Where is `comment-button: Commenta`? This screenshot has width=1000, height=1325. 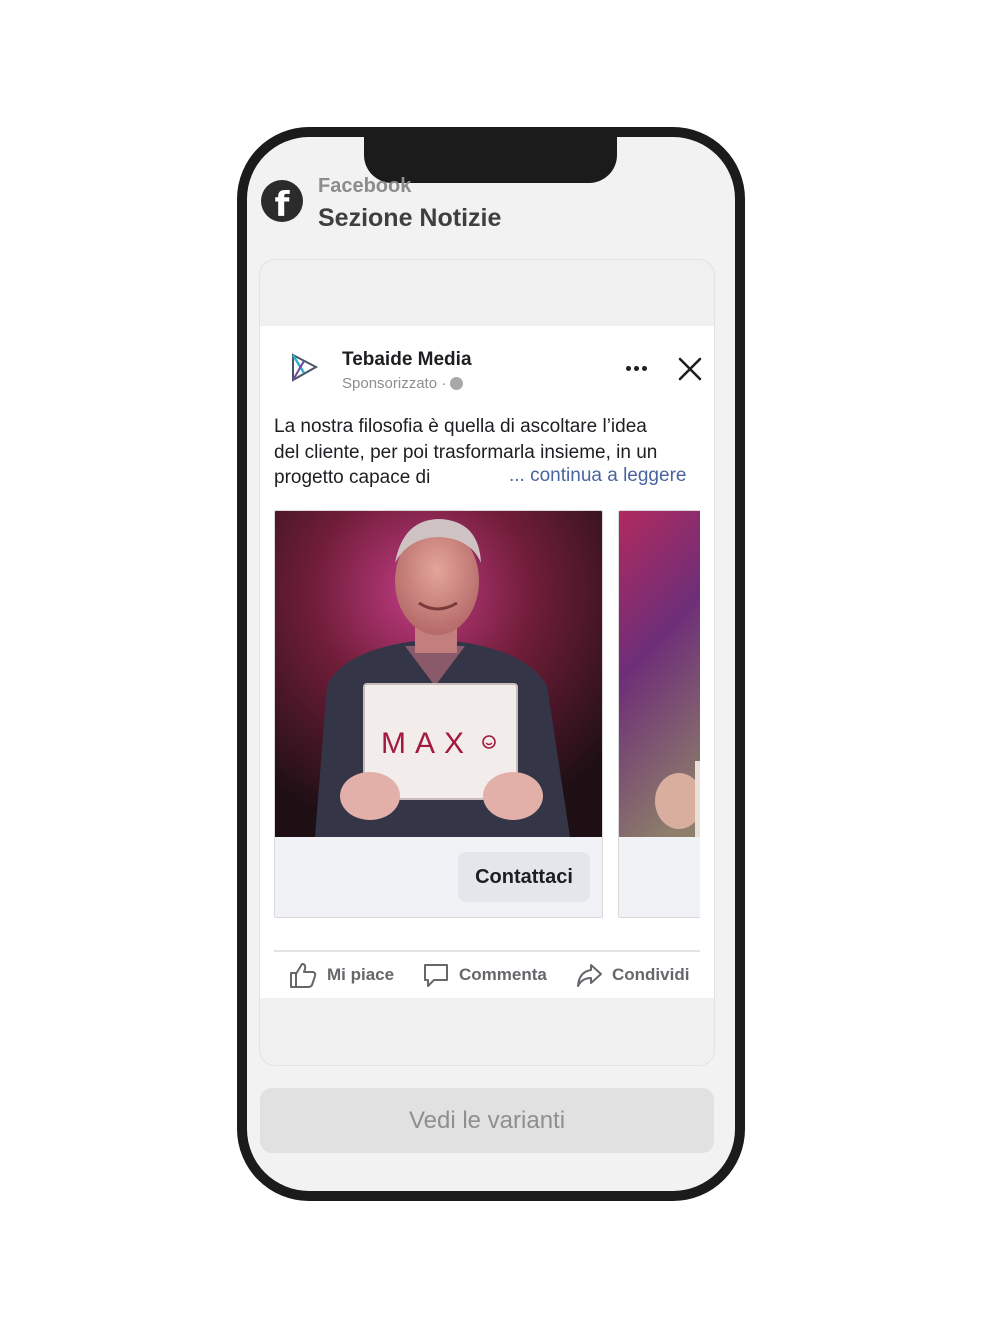 comment-button: Commenta is located at coordinates (484, 975).